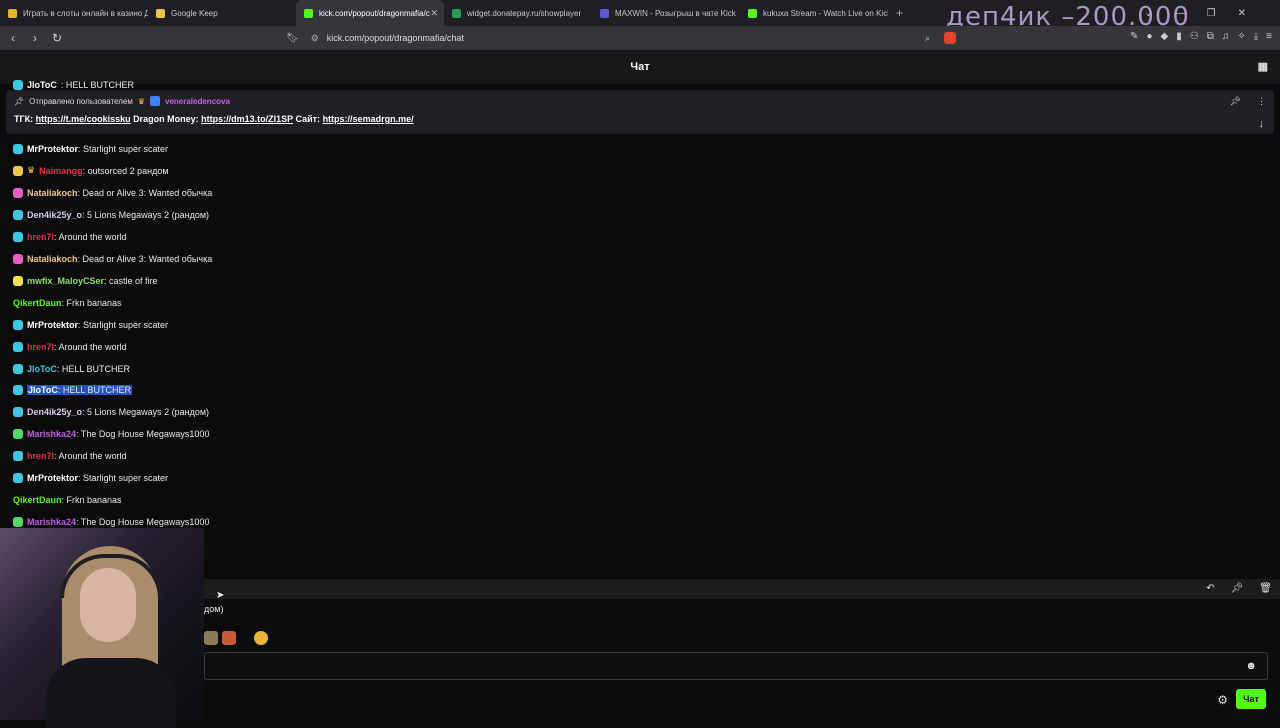 This screenshot has height=728, width=1280. What do you see at coordinates (1242, 13) in the screenshot?
I see `close-window-icon: ✕` at bounding box center [1242, 13].